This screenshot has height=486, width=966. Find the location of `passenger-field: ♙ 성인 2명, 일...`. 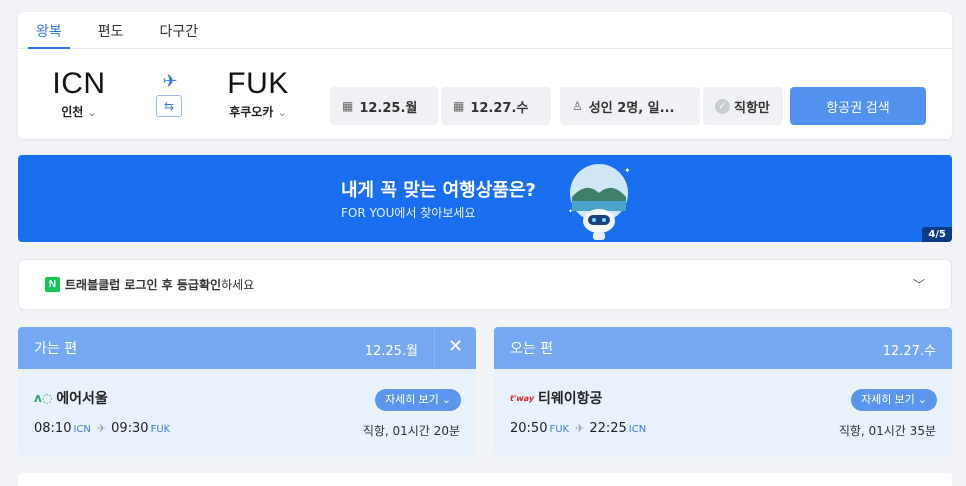

passenger-field: ♙ 성인 2명, 일... is located at coordinates (630, 106).